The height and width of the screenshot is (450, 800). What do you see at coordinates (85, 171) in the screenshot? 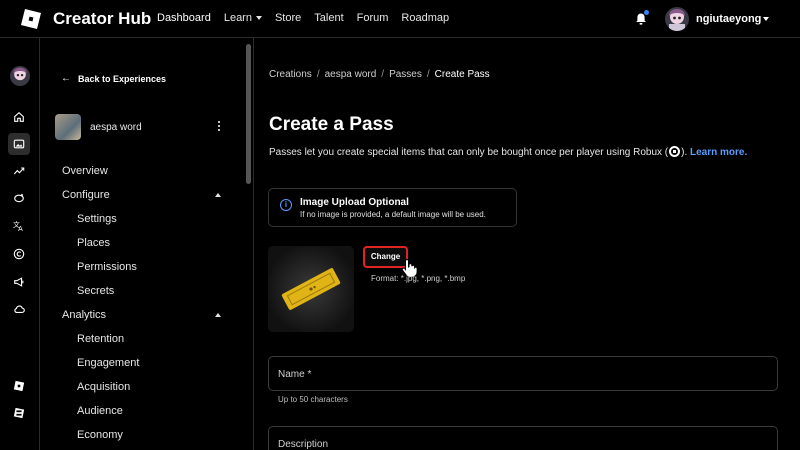
I see `sidebar-item-overview: Overview` at bounding box center [85, 171].